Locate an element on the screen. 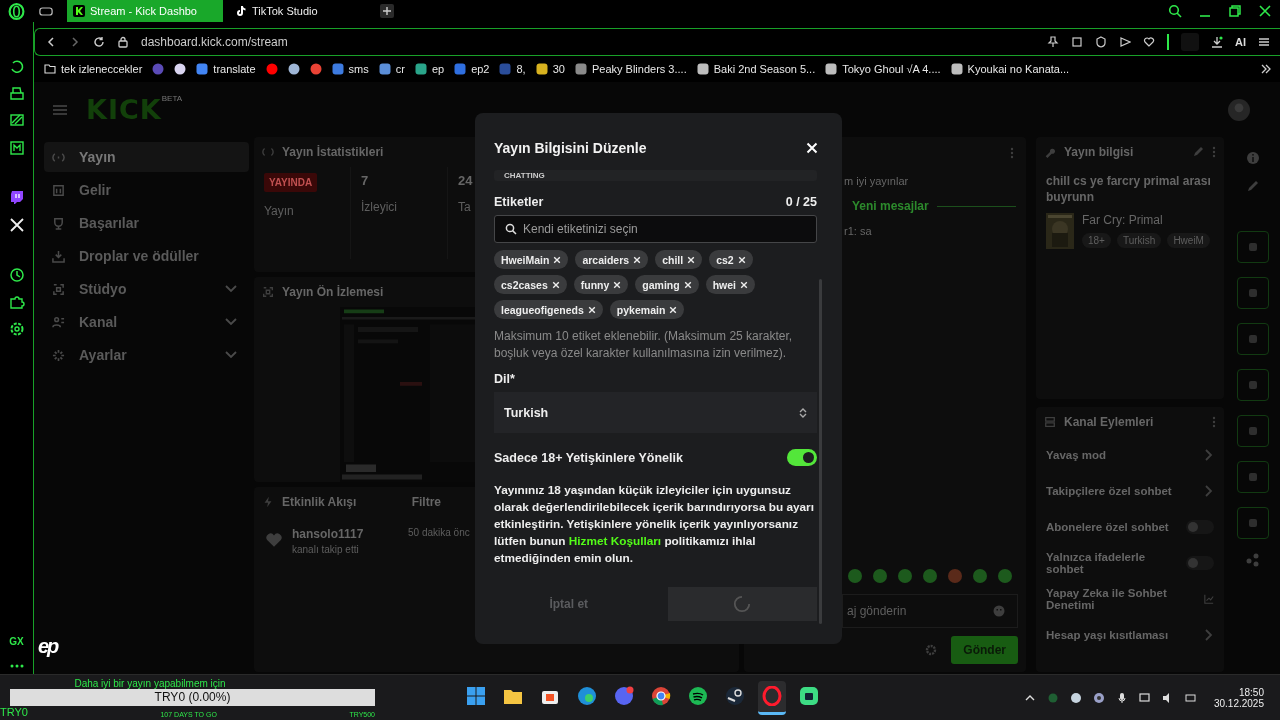 This screenshot has width=1280, height=720. tags-count: 0 / 25 is located at coordinates (801, 202).